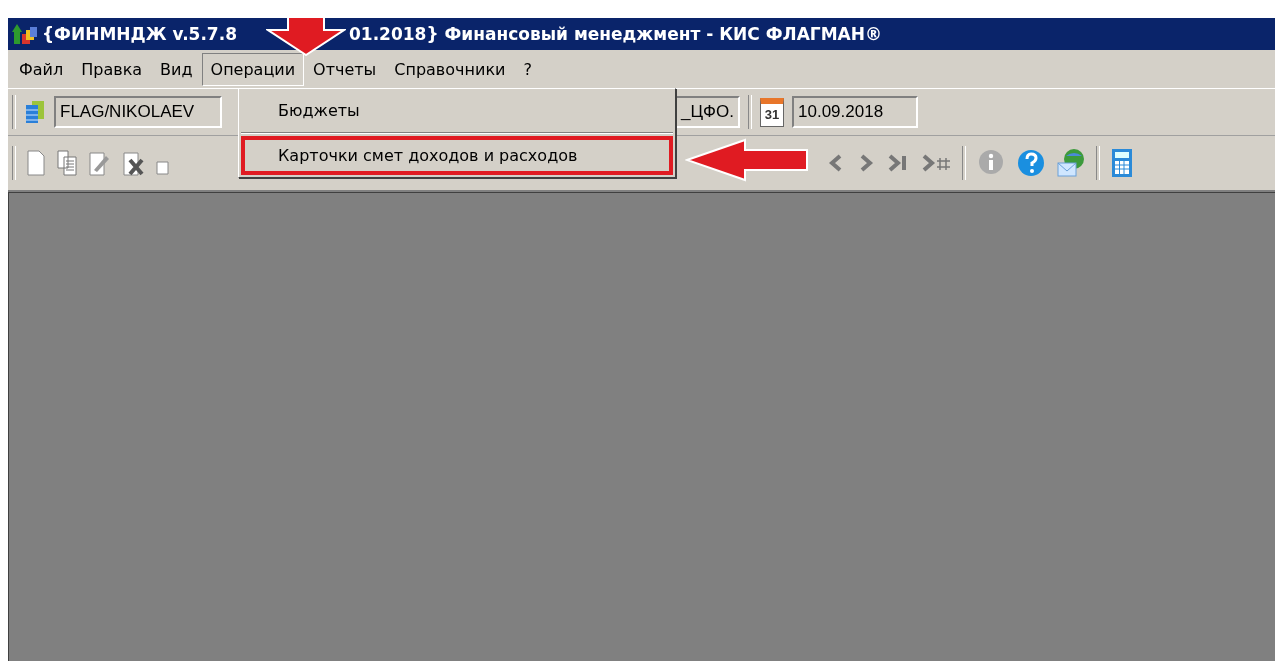 This screenshot has height=661, width=1275. I want to click on menu-option: Бюджеты, so click(457, 110).